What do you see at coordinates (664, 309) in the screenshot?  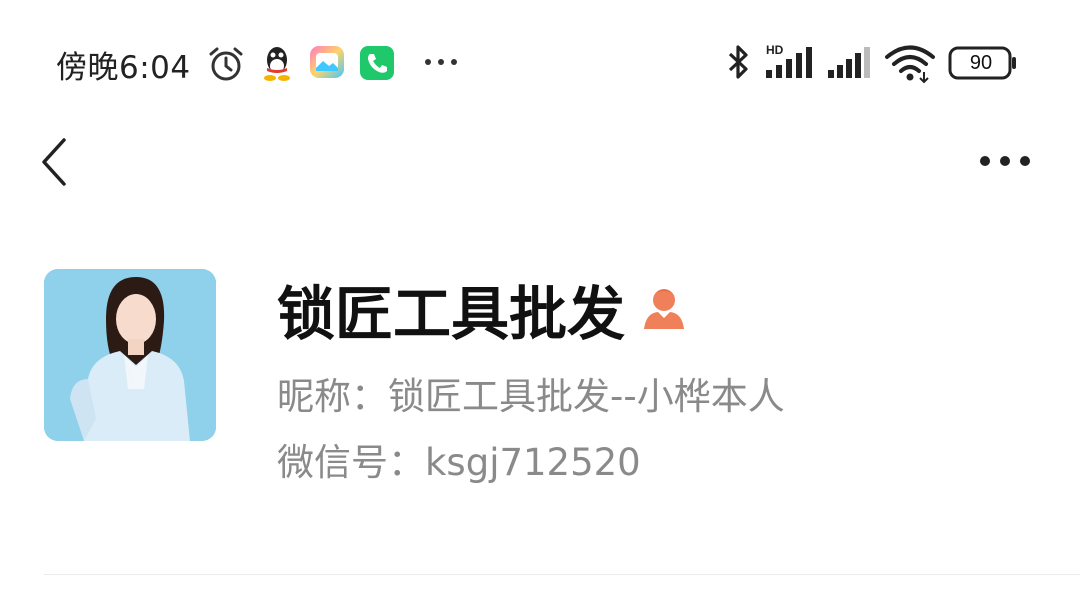 I see `female-gender-icon` at bounding box center [664, 309].